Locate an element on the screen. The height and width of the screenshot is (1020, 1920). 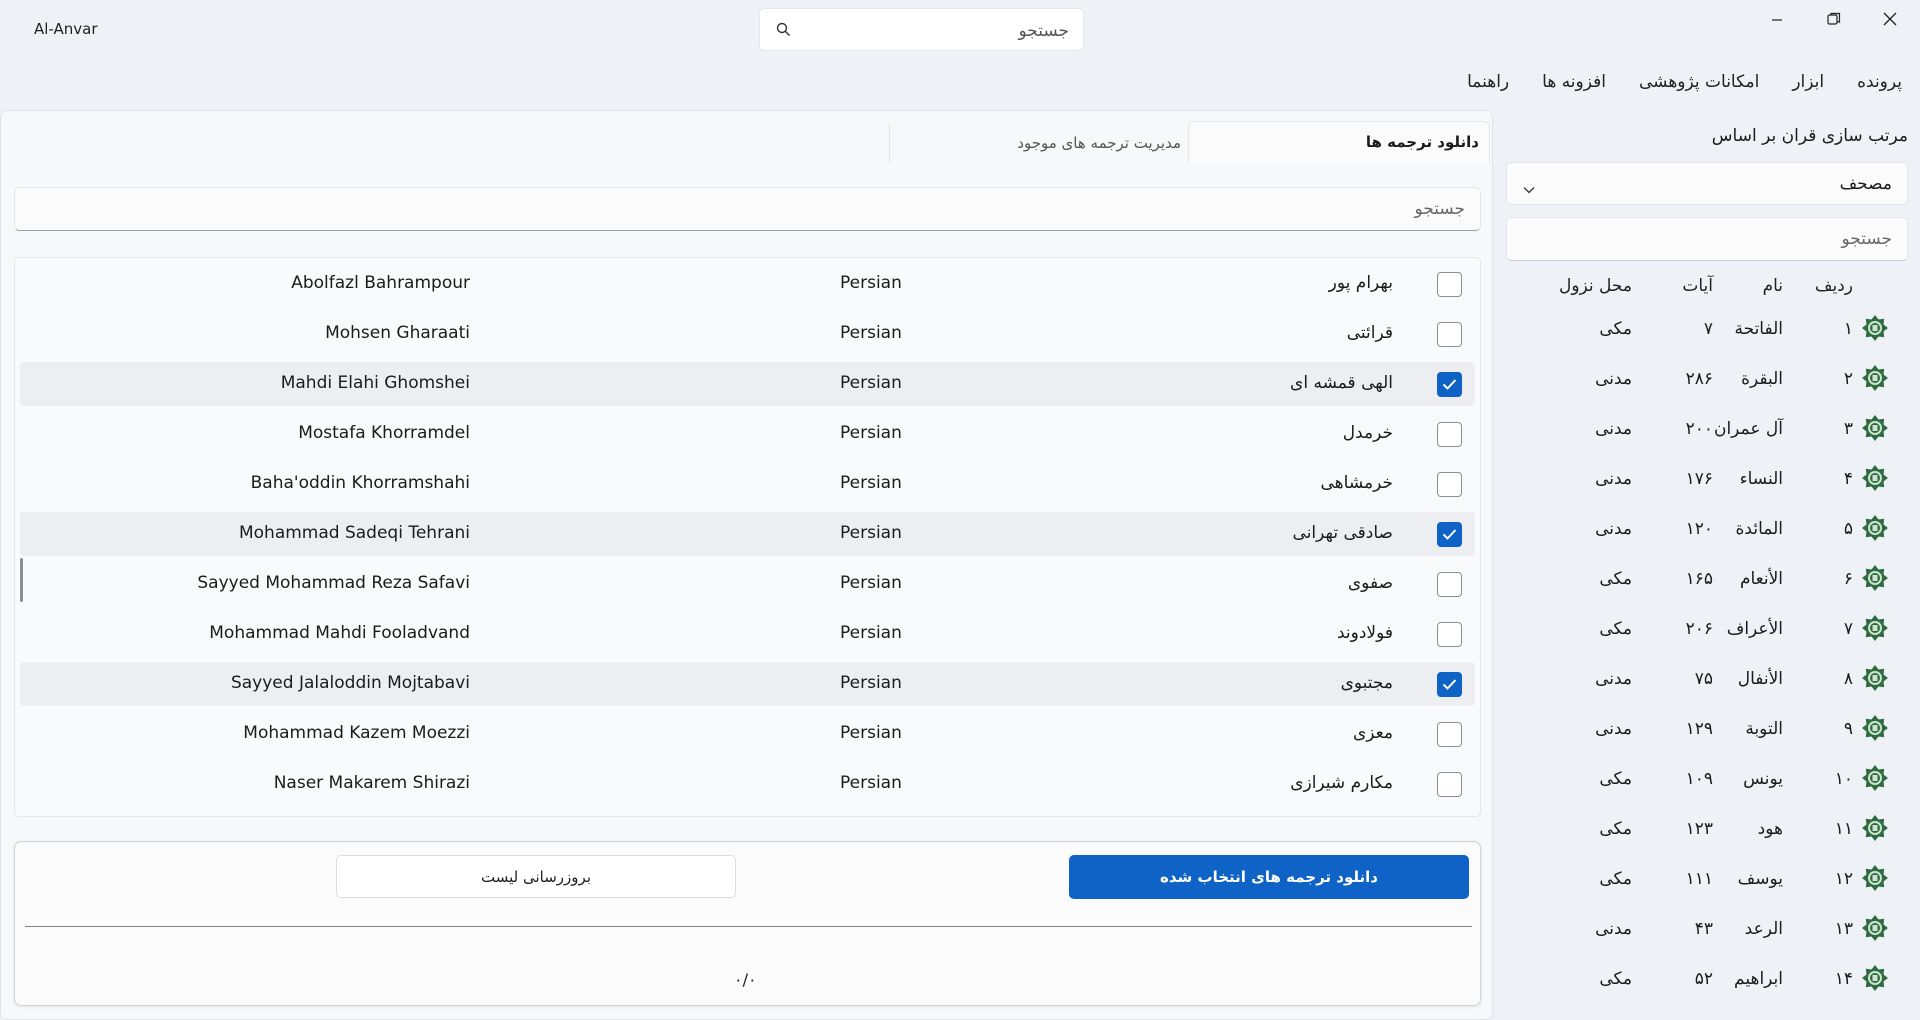
chevron-down-icon is located at coordinates (1529, 188).